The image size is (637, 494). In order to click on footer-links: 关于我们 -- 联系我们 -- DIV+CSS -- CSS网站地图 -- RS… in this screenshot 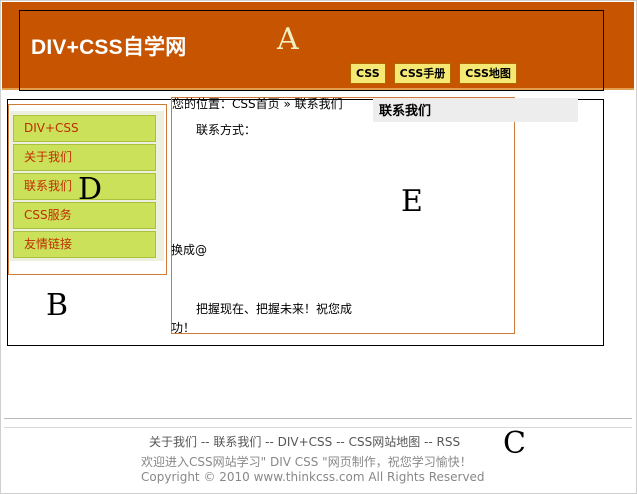, I will do `click(304, 441)`.